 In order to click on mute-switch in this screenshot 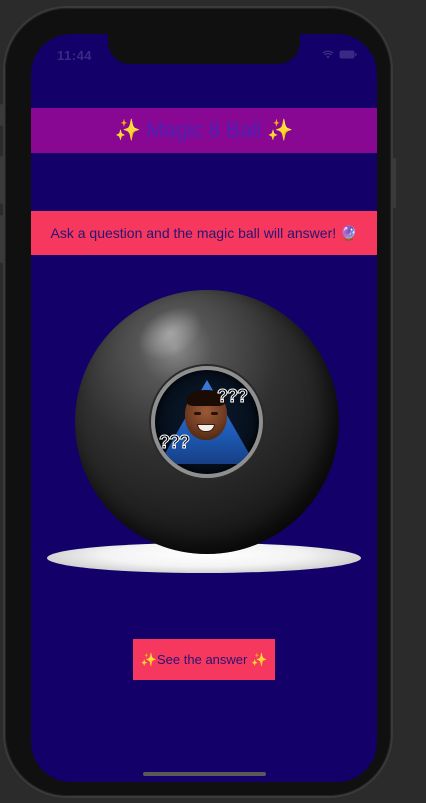, I will do `click(2, 115)`.